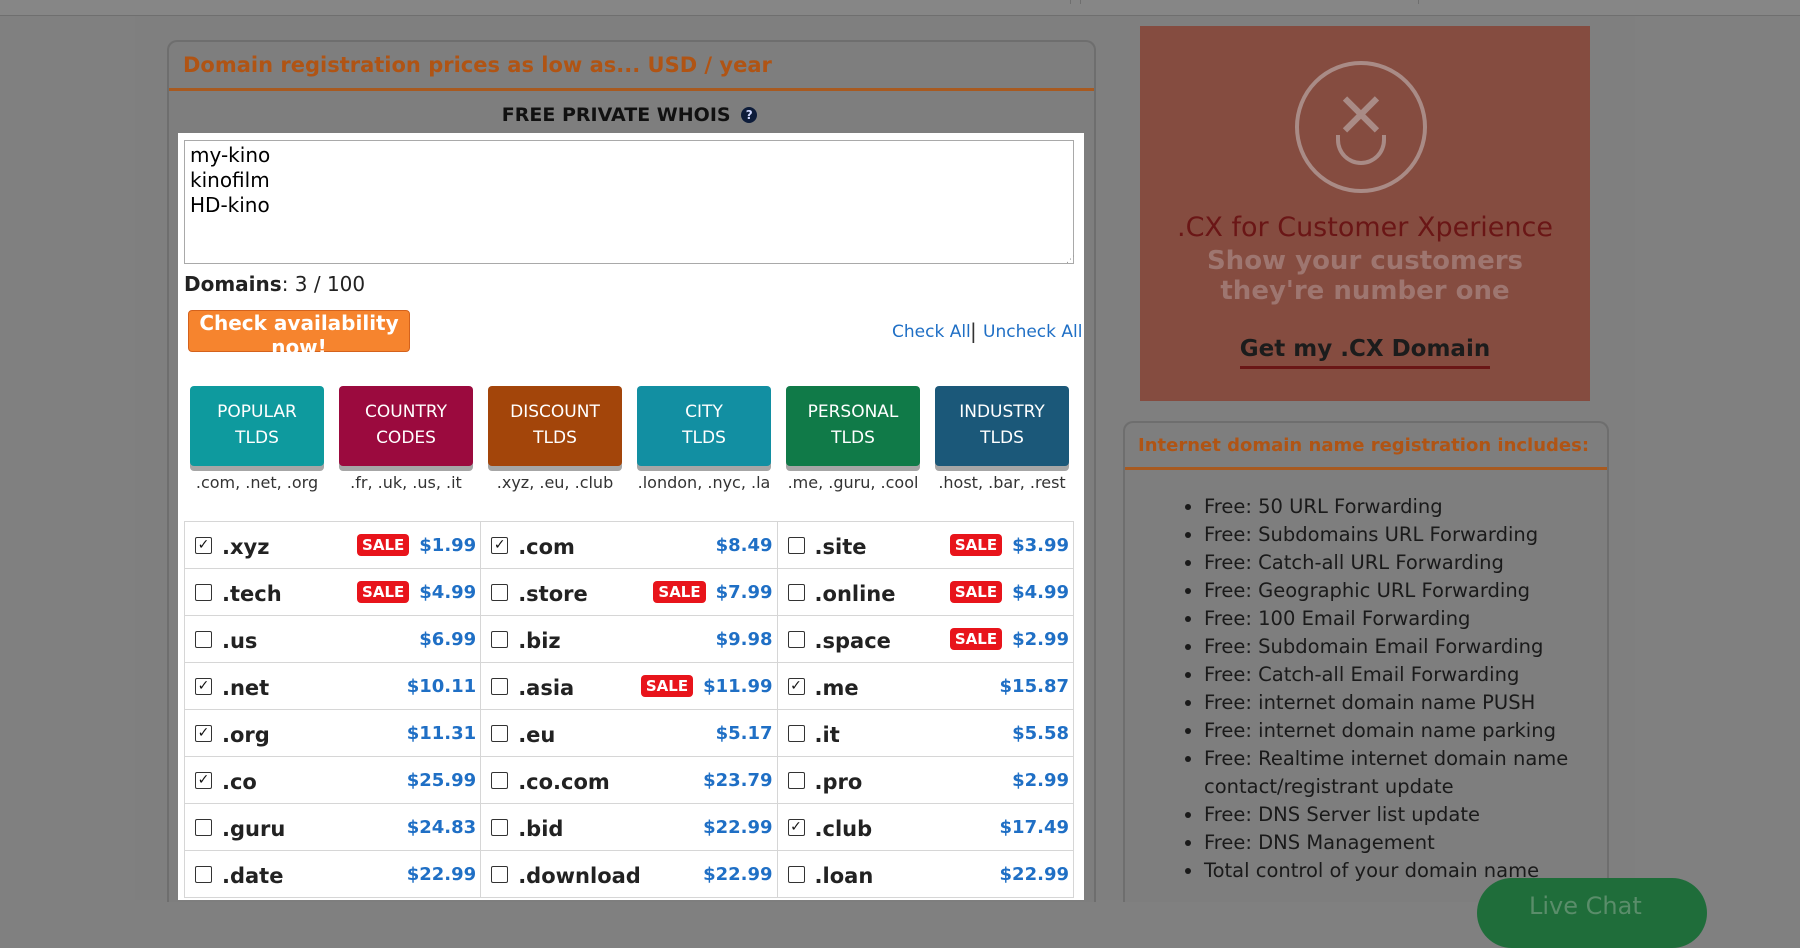 This screenshot has height=948, width=1800. Describe the element at coordinates (853, 426) in the screenshot. I see `category-button-personal: PERSONAL TLDS` at that location.